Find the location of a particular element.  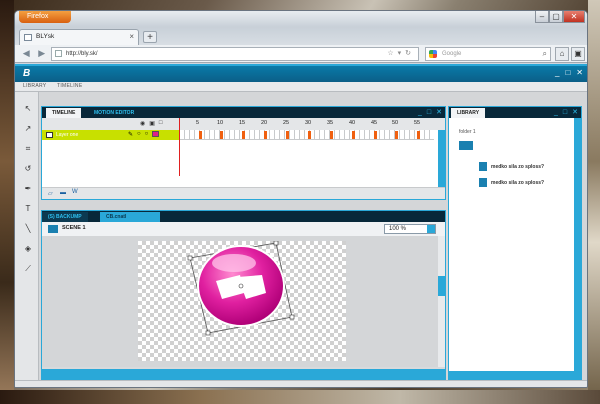

text-tool-icon: T is located at coordinates (28, 209).